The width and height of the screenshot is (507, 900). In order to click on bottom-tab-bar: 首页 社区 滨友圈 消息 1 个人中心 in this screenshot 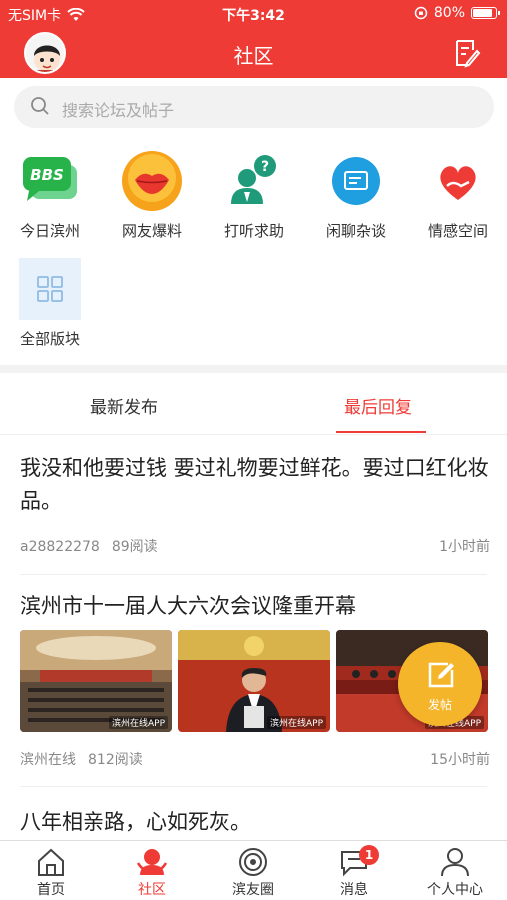, I will do `click(253, 870)`.